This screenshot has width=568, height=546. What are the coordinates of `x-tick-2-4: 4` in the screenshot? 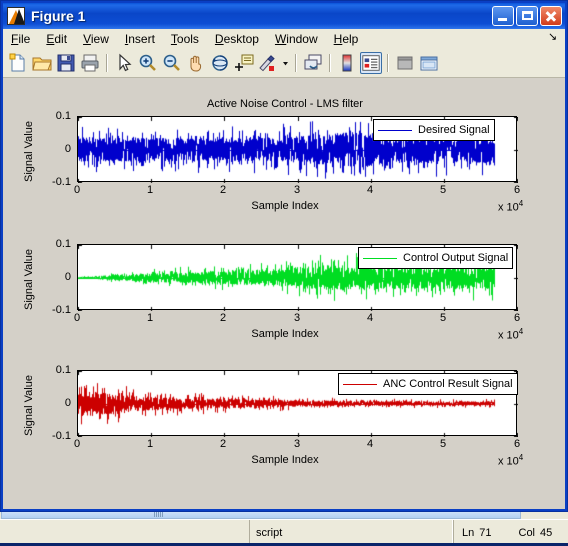 It's located at (370, 318).